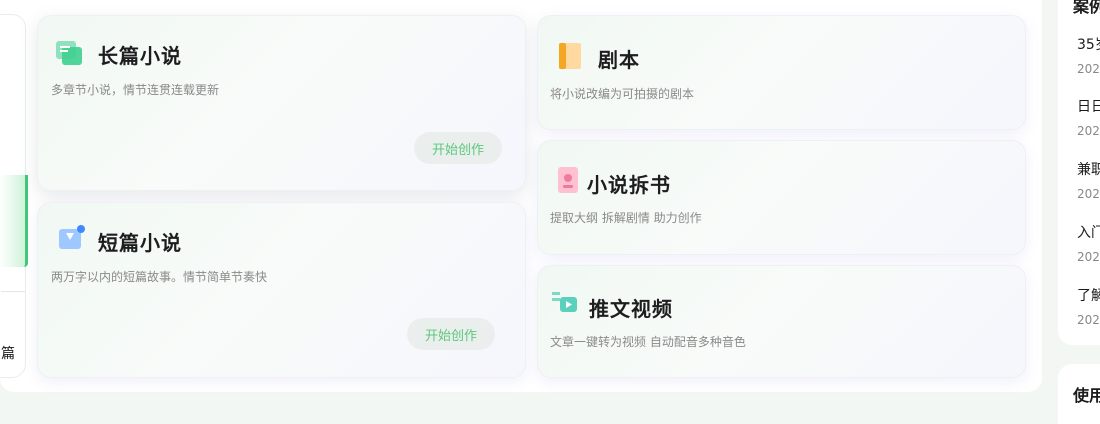 The height and width of the screenshot is (424, 1100). I want to click on video-icon, so click(564, 302).